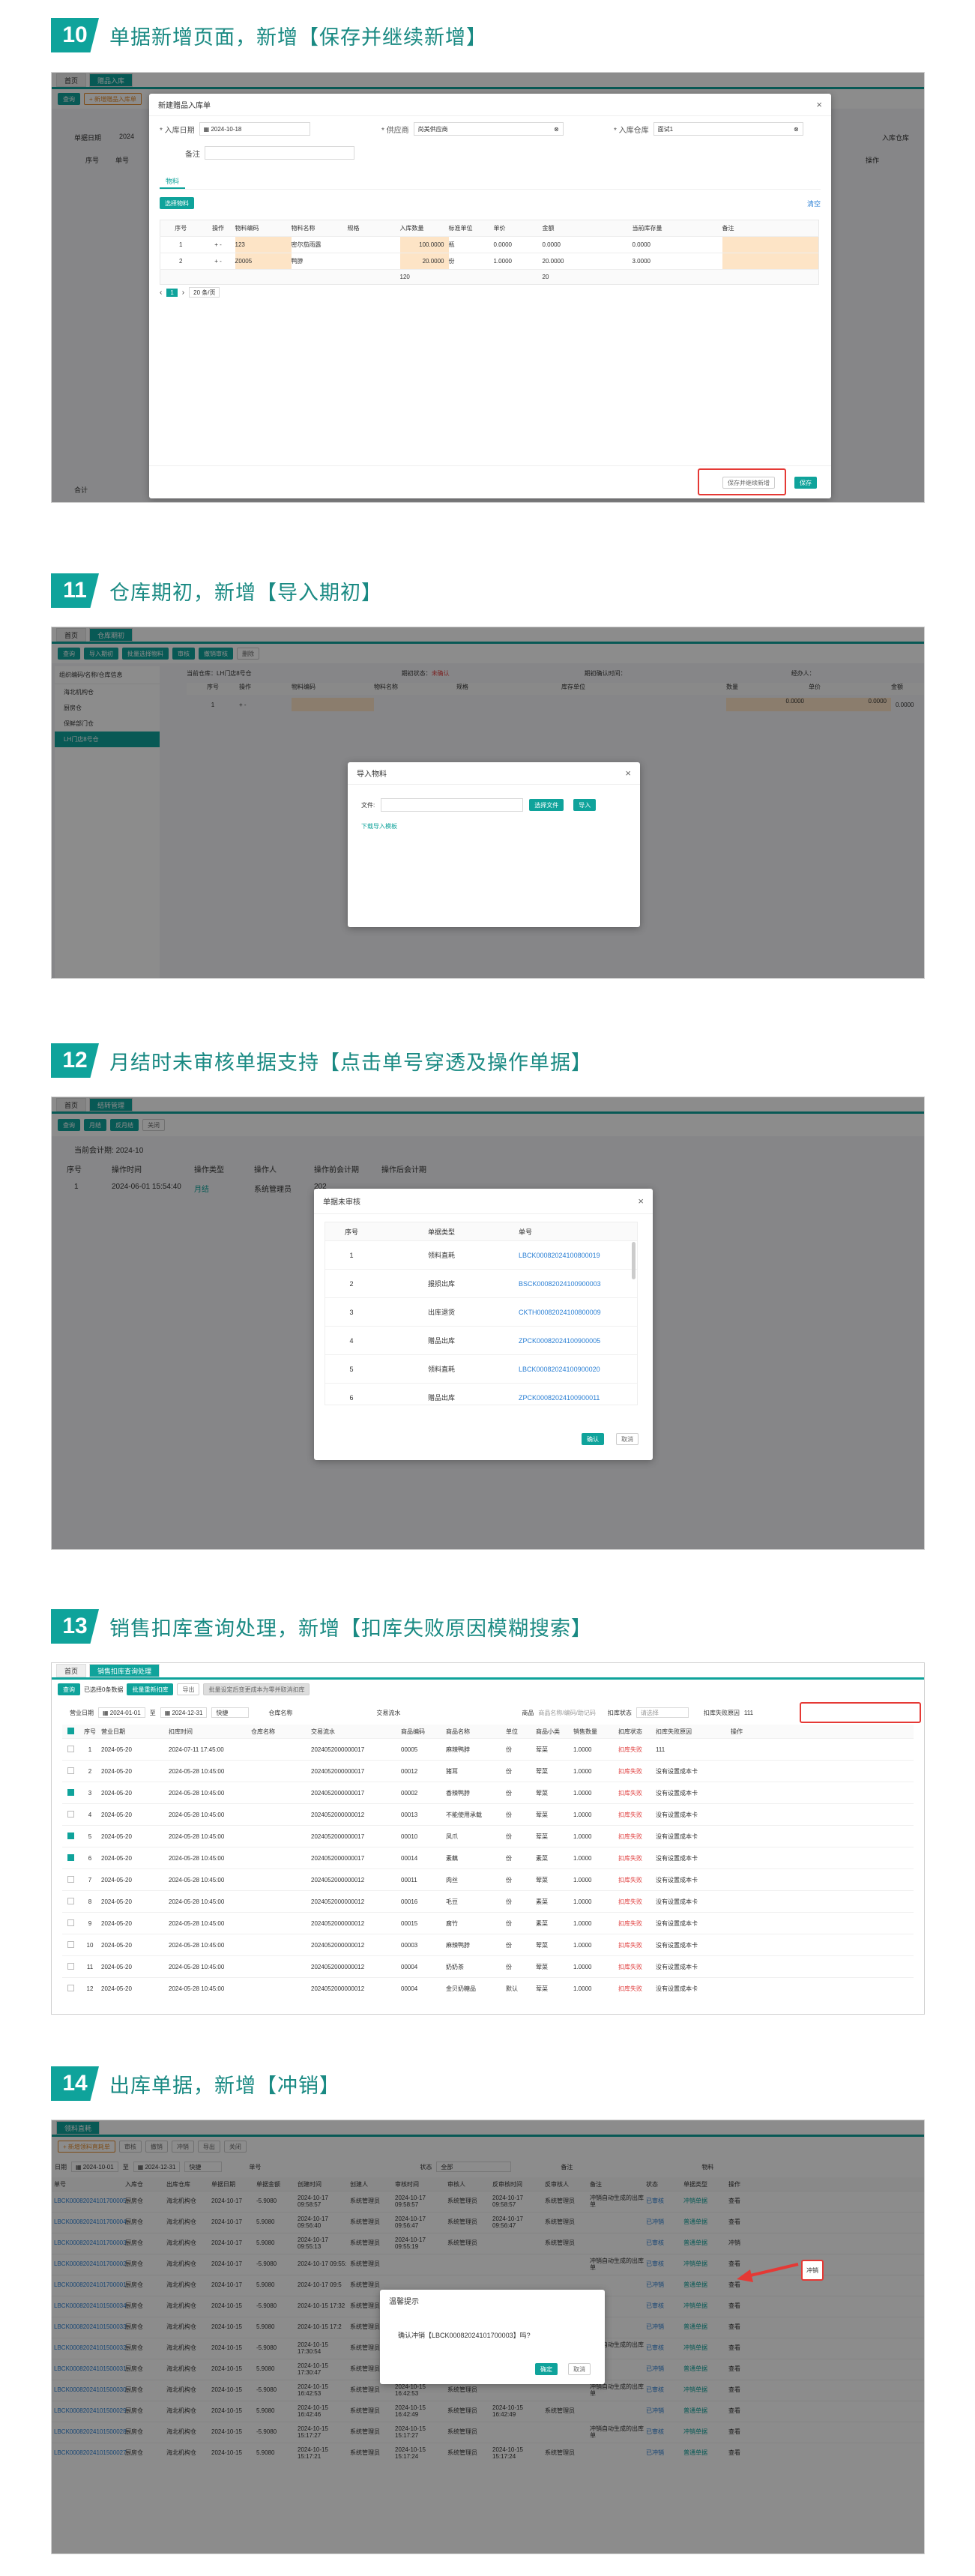  What do you see at coordinates (452, 1771) in the screenshot?
I see `cell: 猪耳` at bounding box center [452, 1771].